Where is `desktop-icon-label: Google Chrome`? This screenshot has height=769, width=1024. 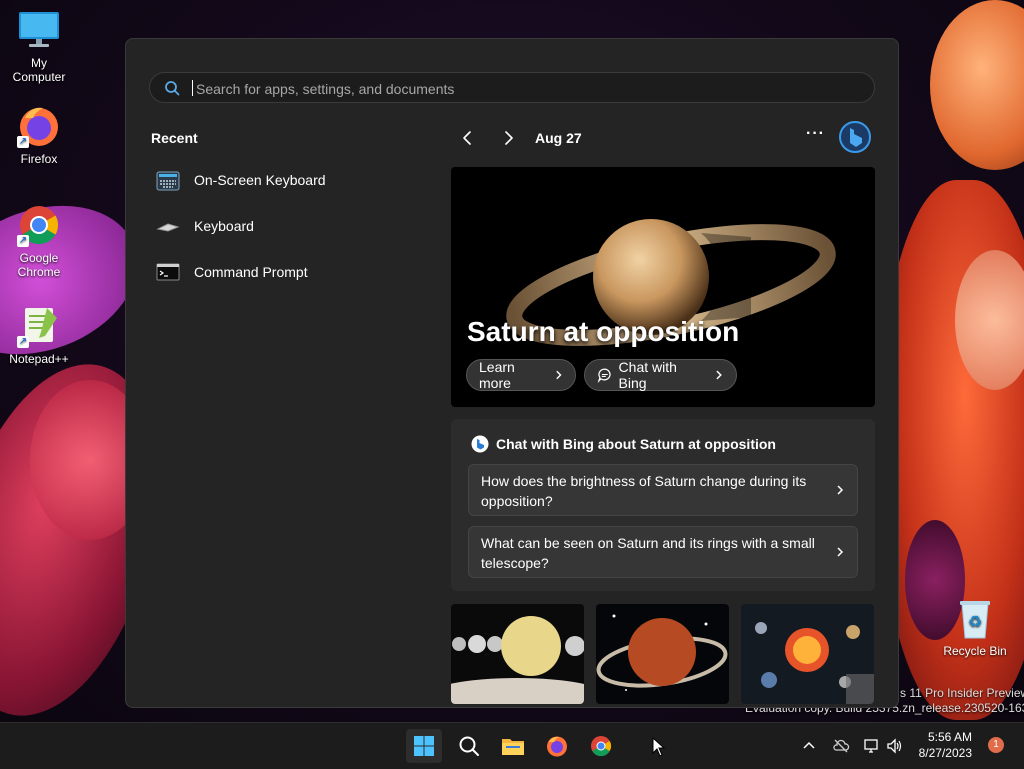 desktop-icon-label: Google Chrome is located at coordinates (39, 265).